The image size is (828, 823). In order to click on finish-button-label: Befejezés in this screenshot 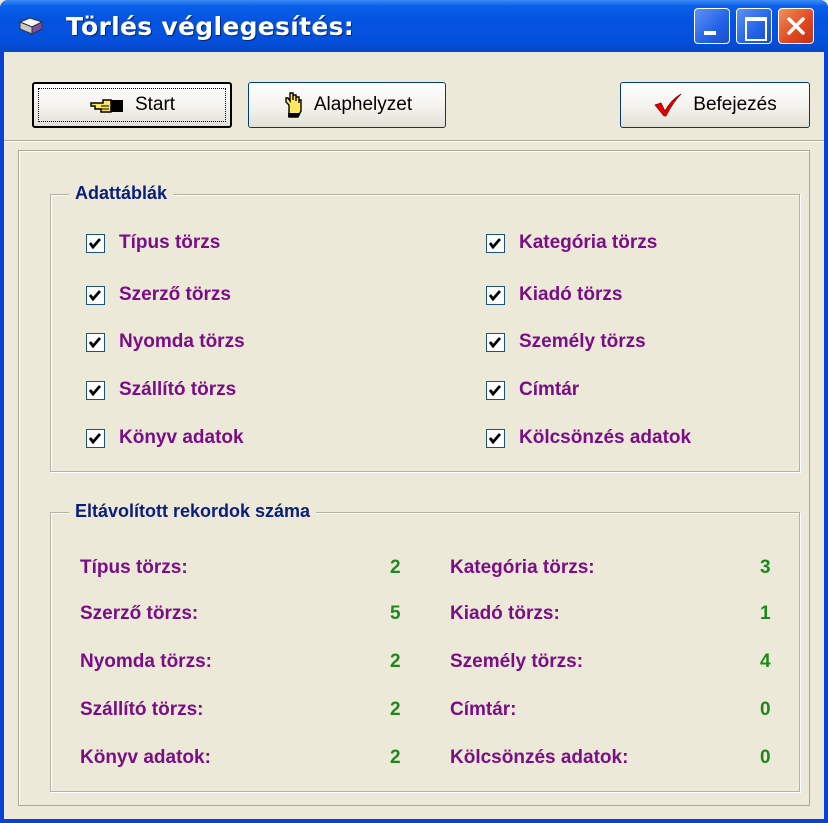, I will do `click(735, 104)`.